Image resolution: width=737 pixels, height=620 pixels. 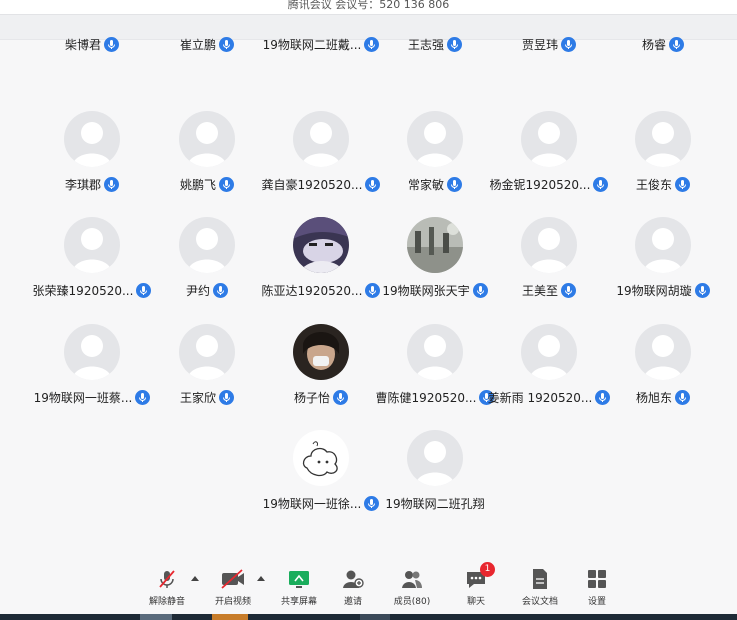 I want to click on participant-name-row: 姚鹏飞, so click(x=207, y=184).